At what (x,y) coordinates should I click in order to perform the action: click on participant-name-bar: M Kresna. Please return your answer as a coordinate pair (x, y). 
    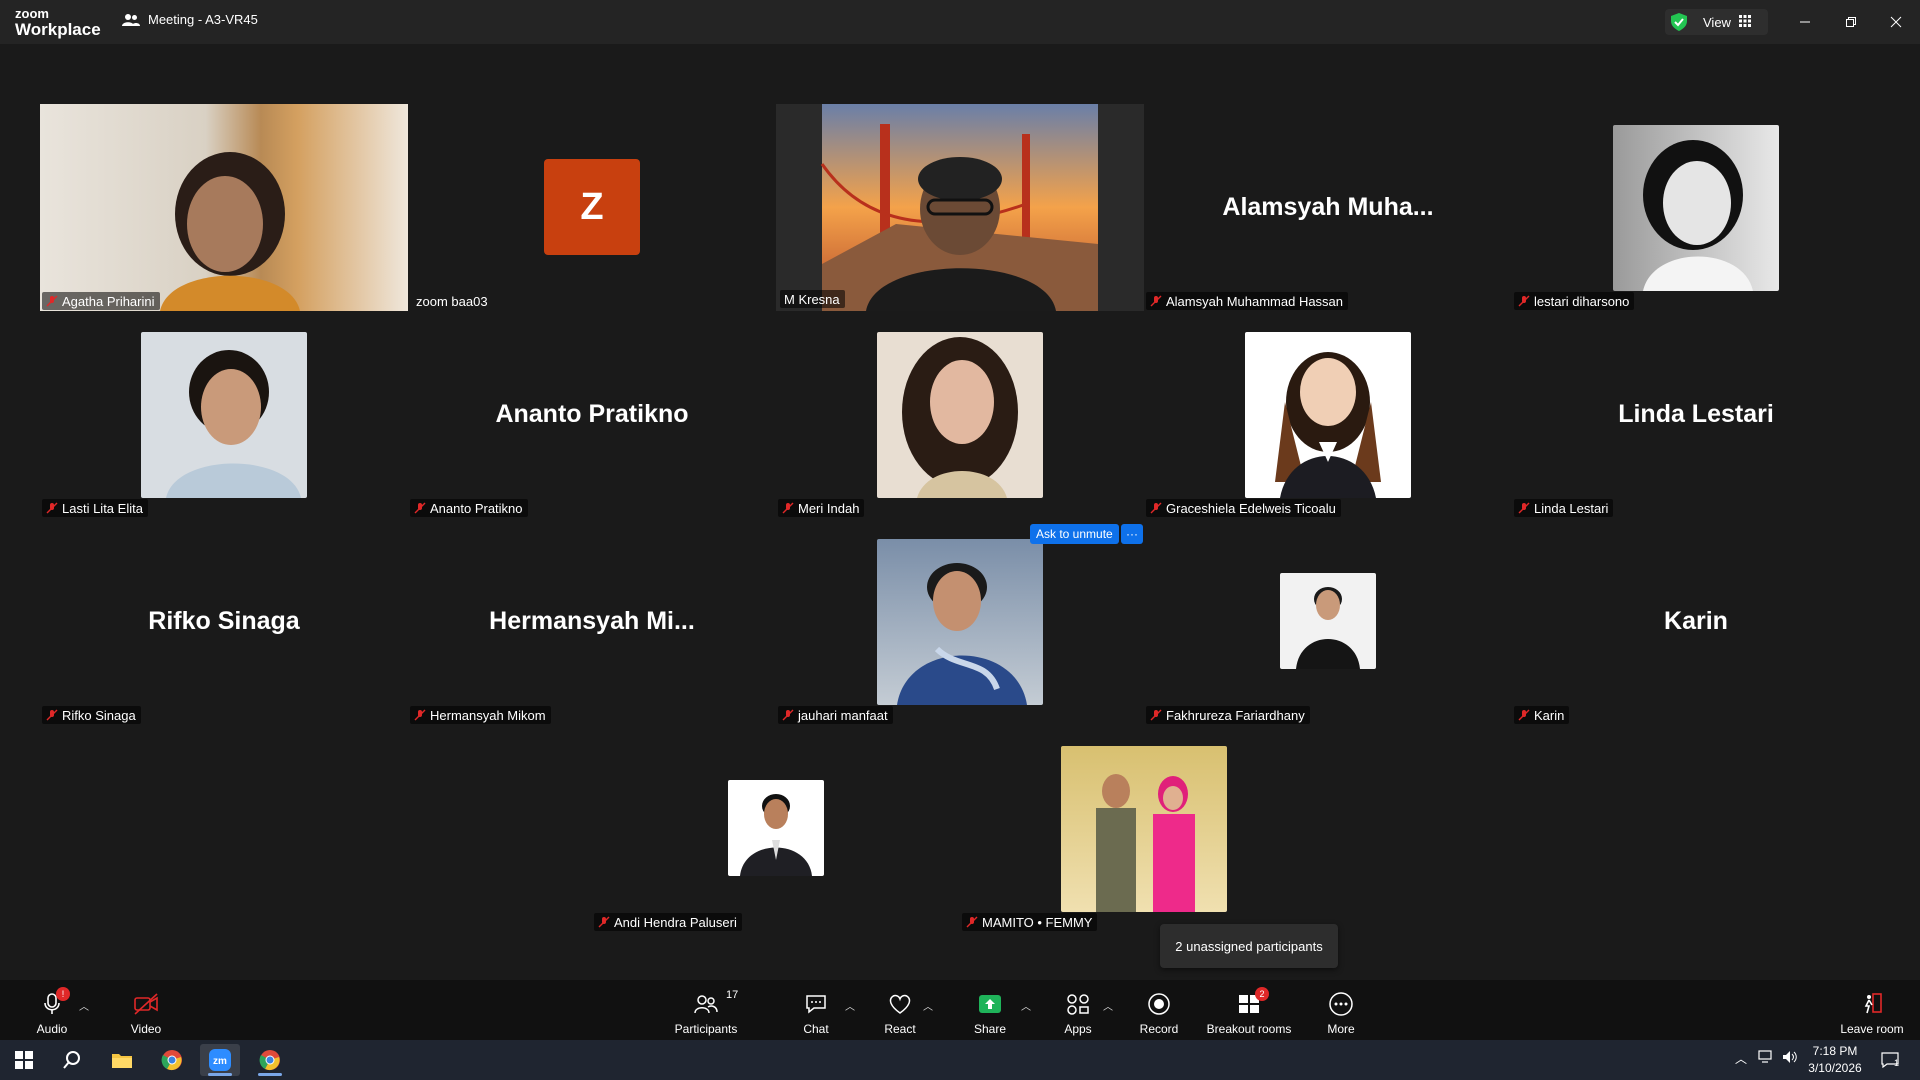
    Looking at the image, I should click on (812, 299).